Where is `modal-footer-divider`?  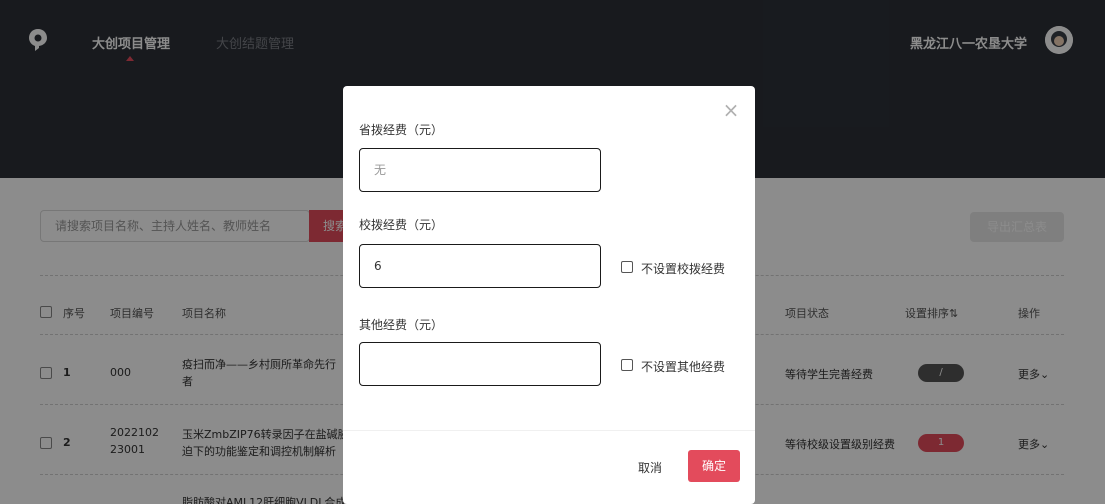
modal-footer-divider is located at coordinates (549, 430).